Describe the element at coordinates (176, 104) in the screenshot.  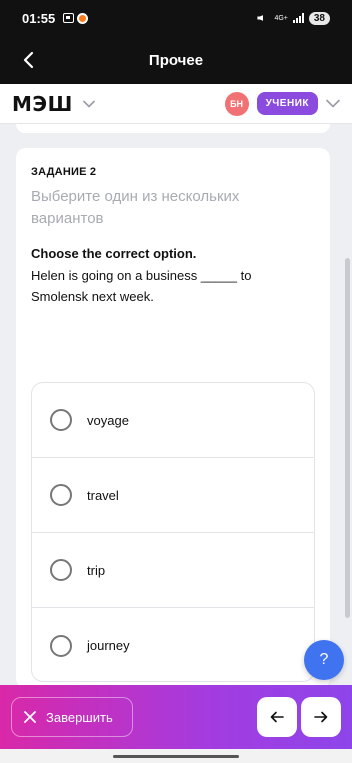
I see `brand-bar: МЭШ БН УЧЕНИК` at that location.